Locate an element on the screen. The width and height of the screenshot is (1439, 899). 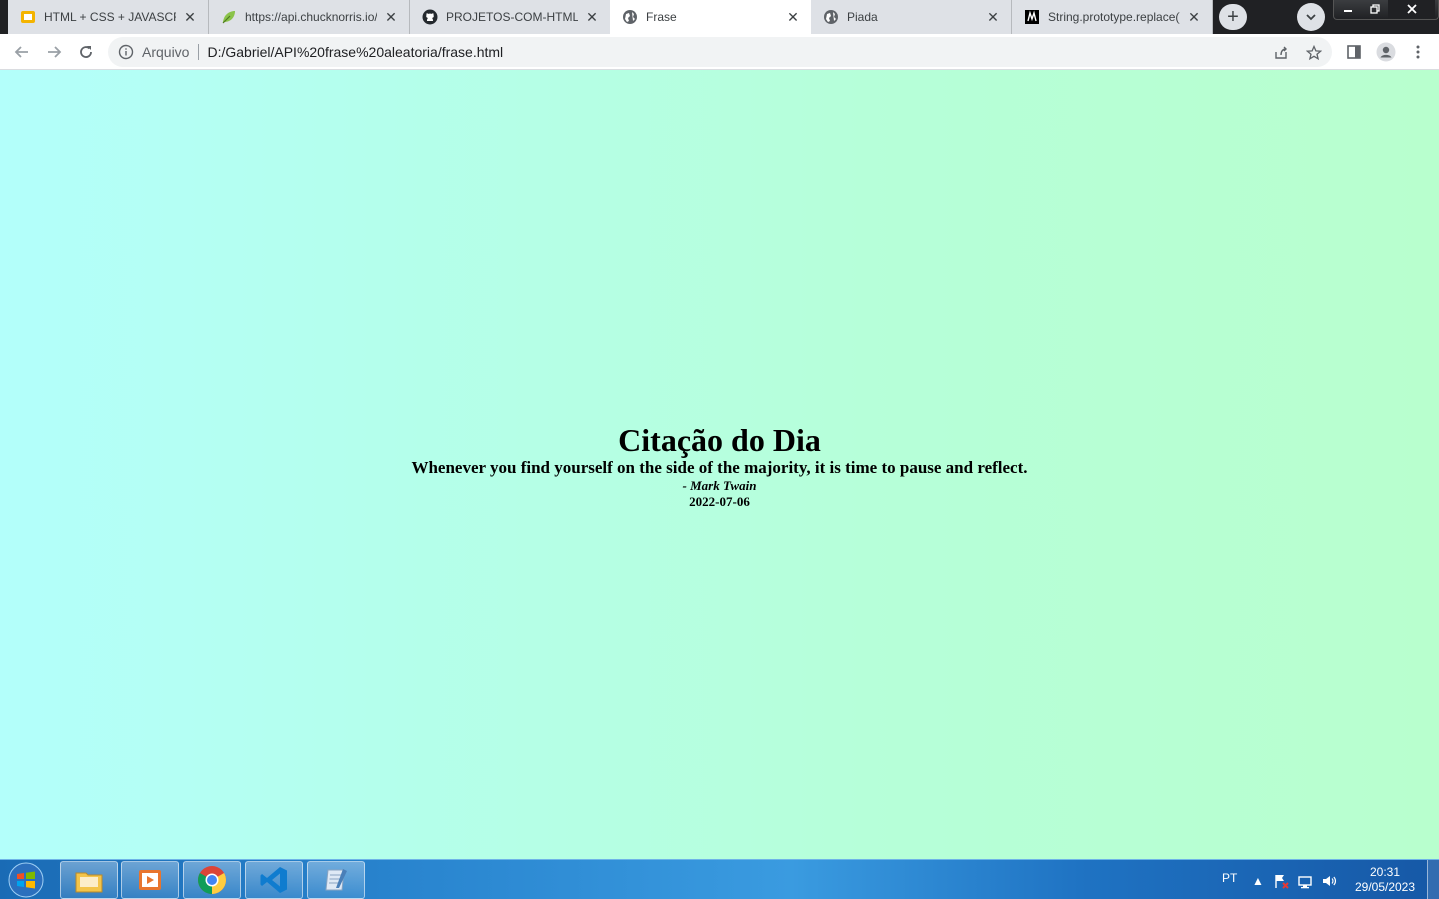
forward-button is located at coordinates (54, 52).